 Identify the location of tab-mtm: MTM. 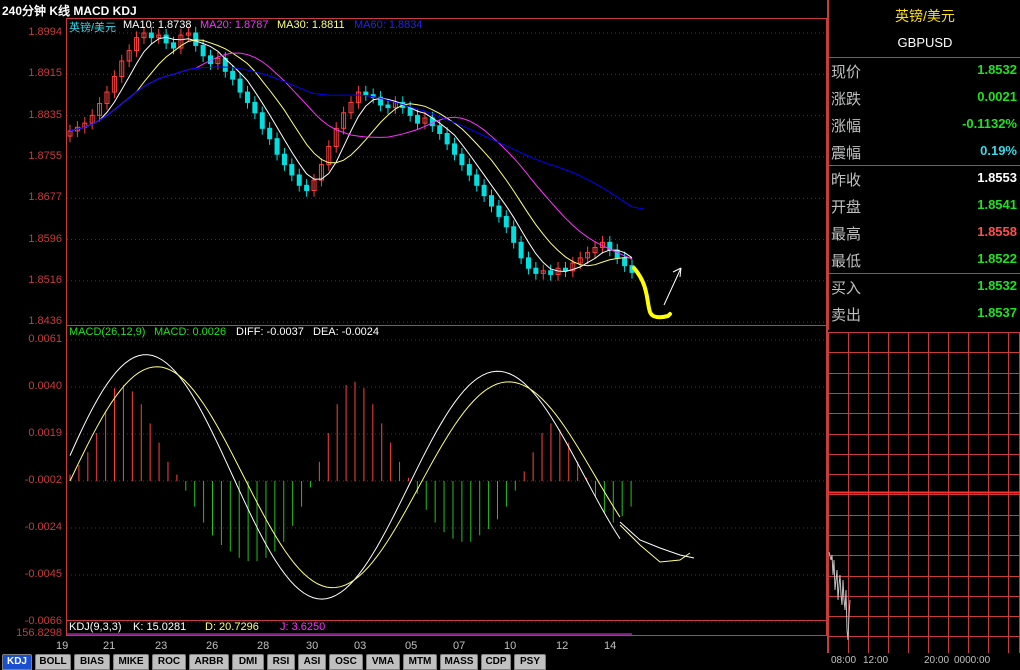
(420, 662).